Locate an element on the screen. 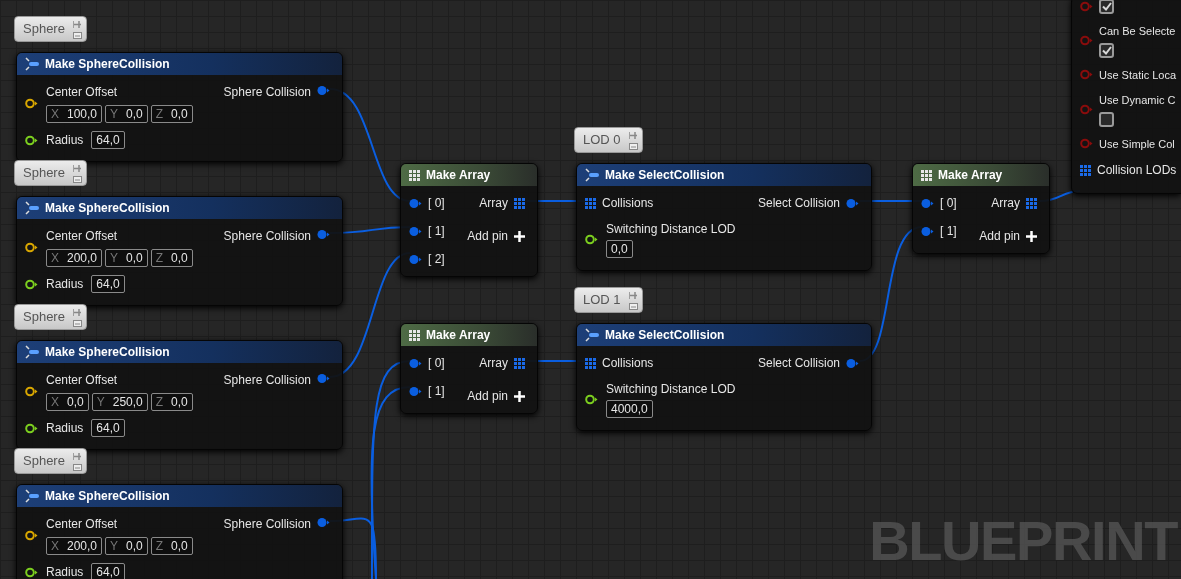 The image size is (1181, 579). comment-text: Sphere is located at coordinates (44, 173).